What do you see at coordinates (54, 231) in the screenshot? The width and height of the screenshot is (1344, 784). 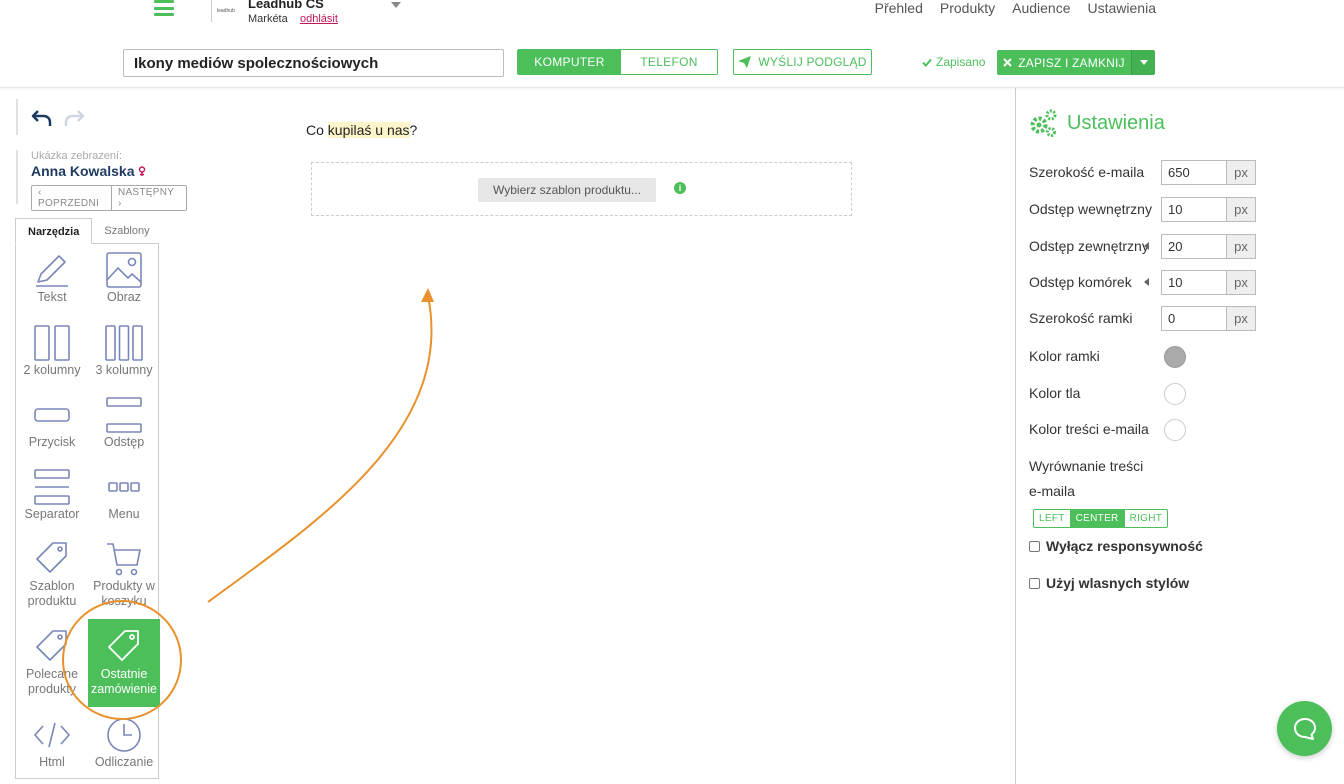 I see `tab-tools: Narzędzia` at bounding box center [54, 231].